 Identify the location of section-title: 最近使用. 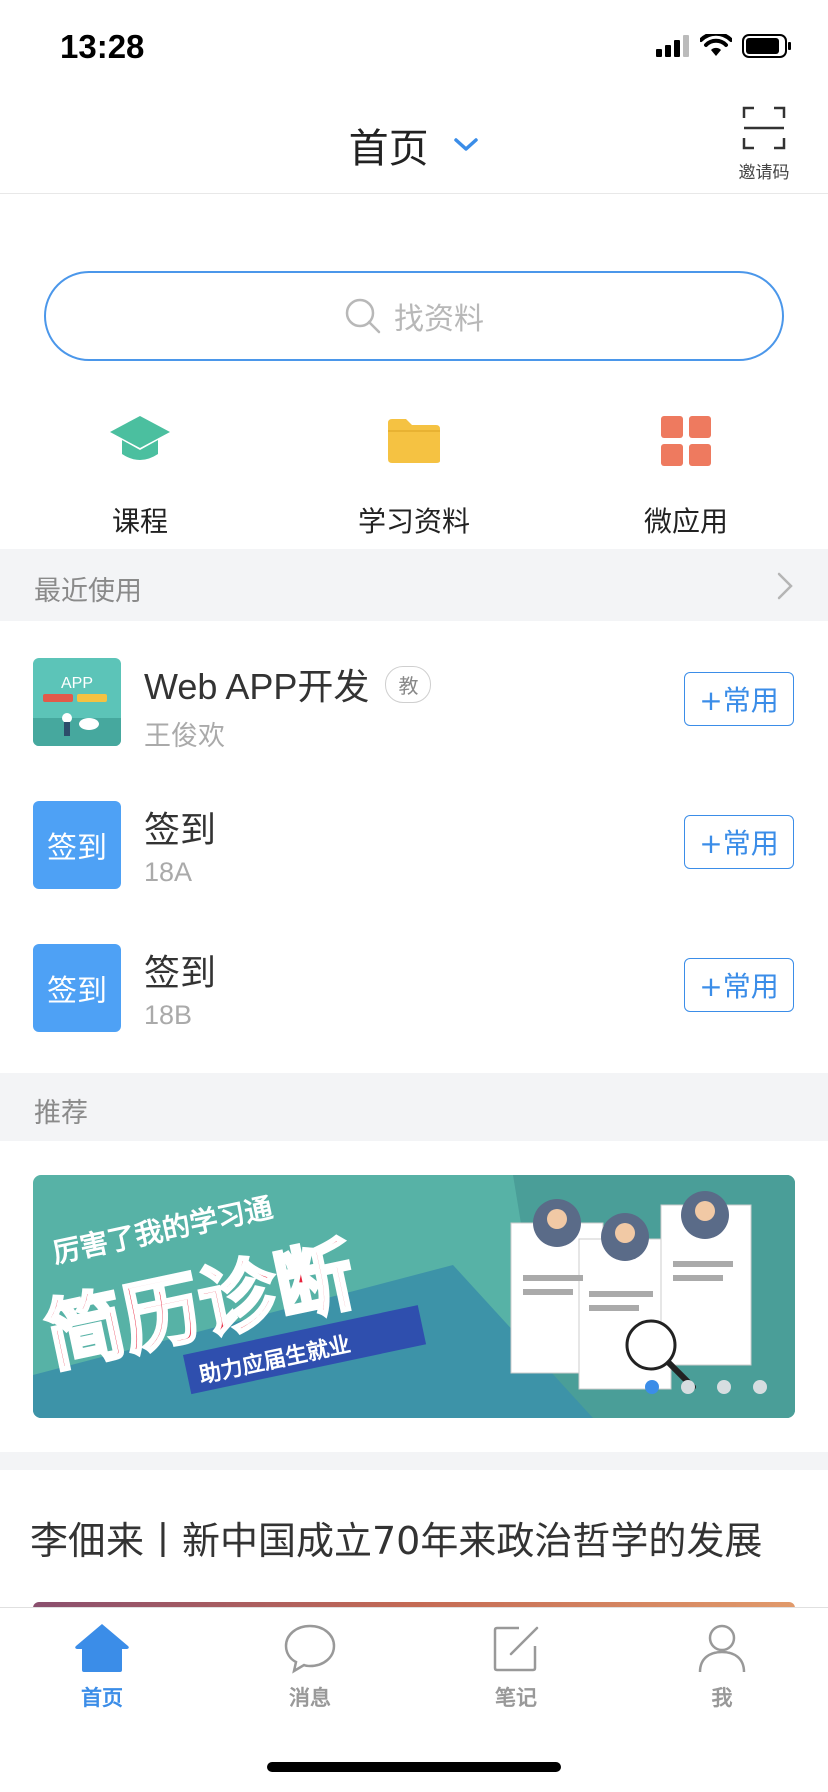
(88, 591).